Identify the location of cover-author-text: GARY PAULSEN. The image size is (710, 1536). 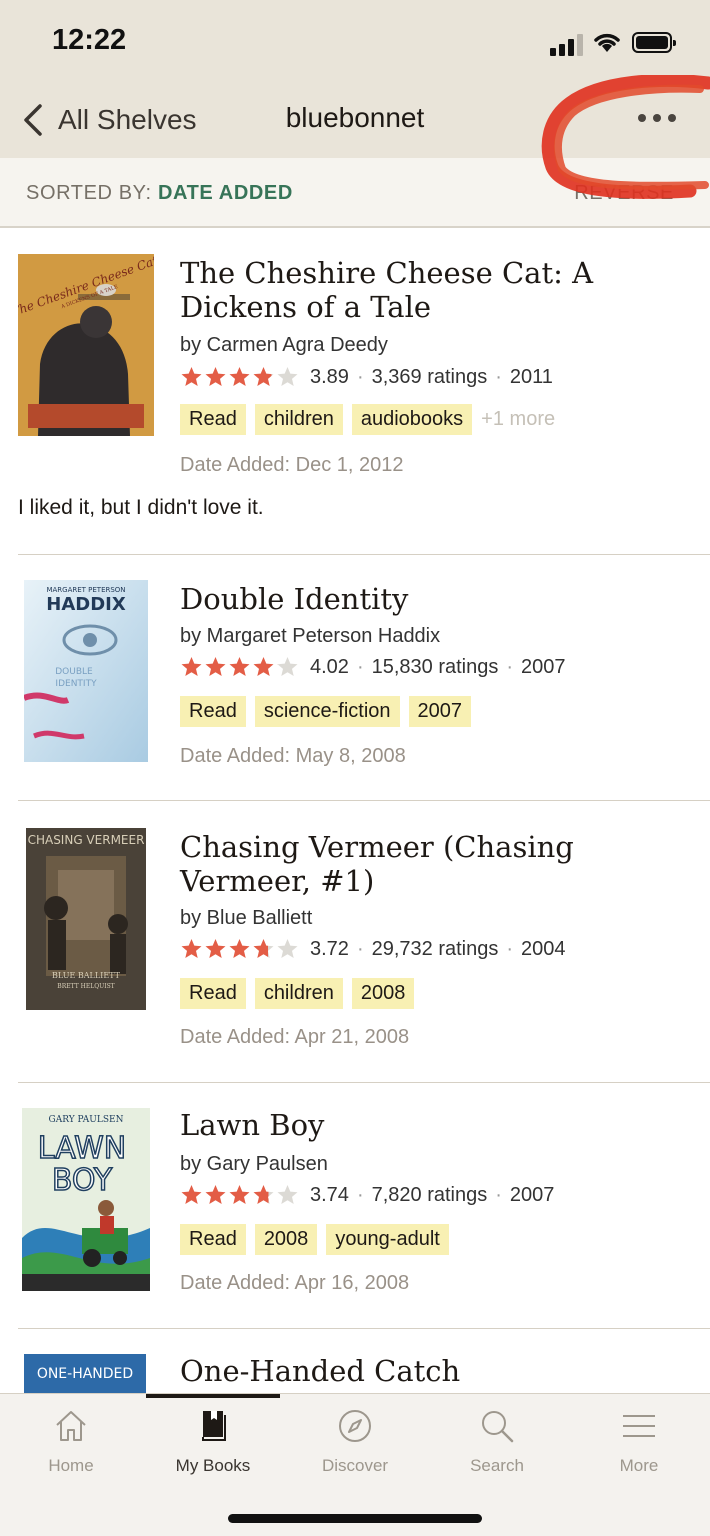
(86, 1120).